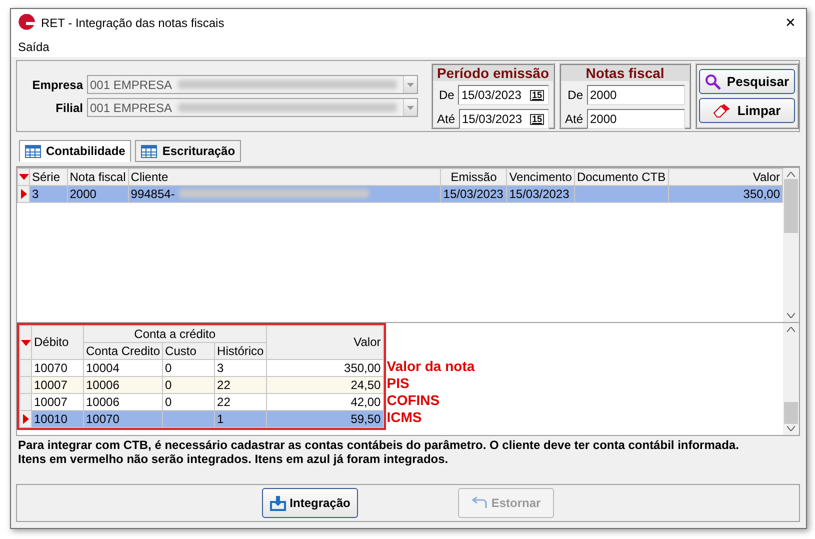  Describe the element at coordinates (365, 419) in the screenshot. I see `table-cell: 59,50` at that location.